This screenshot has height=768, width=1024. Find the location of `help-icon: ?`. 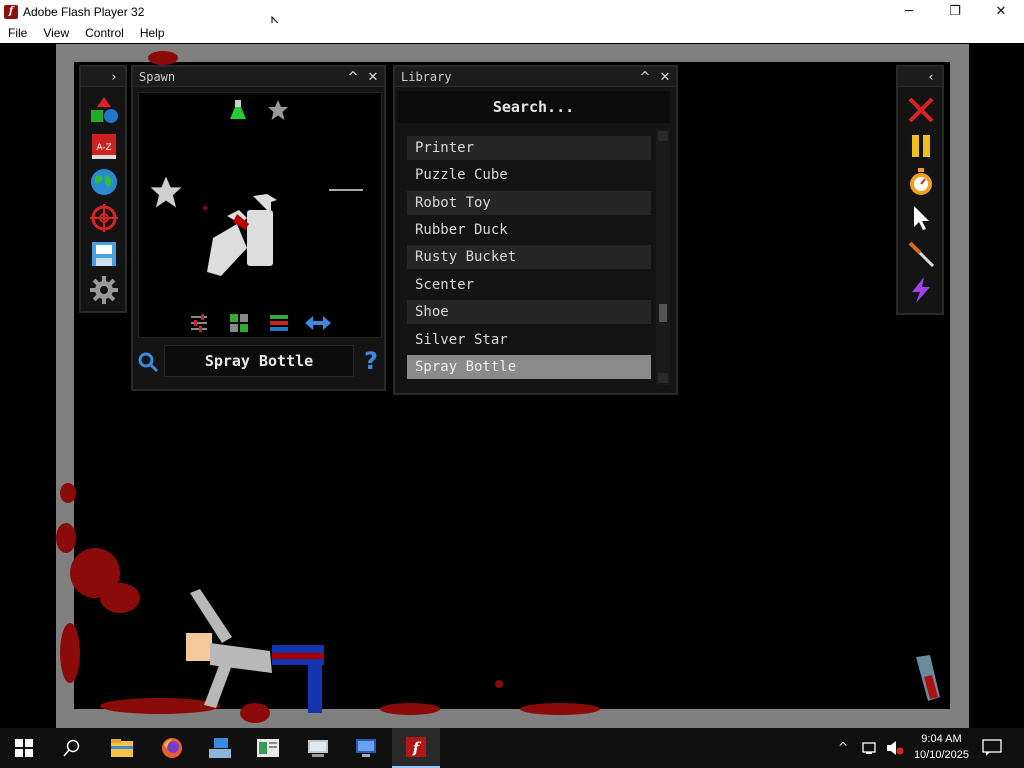

help-icon: ? is located at coordinates (371, 361).